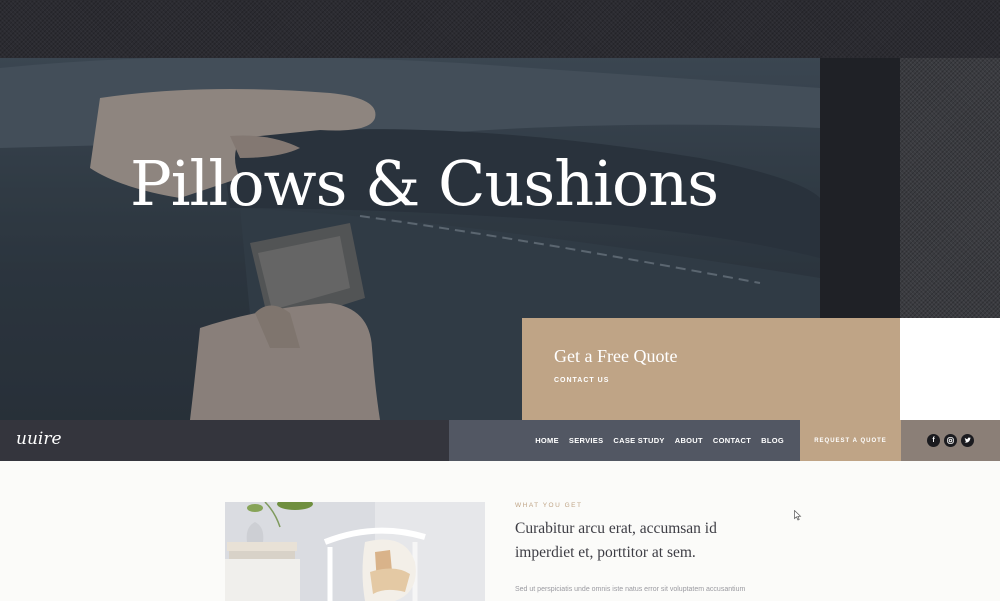 The width and height of the screenshot is (1000, 601). Describe the element at coordinates (732, 440) in the screenshot. I see `nav-link-contact: CONTACT` at that location.